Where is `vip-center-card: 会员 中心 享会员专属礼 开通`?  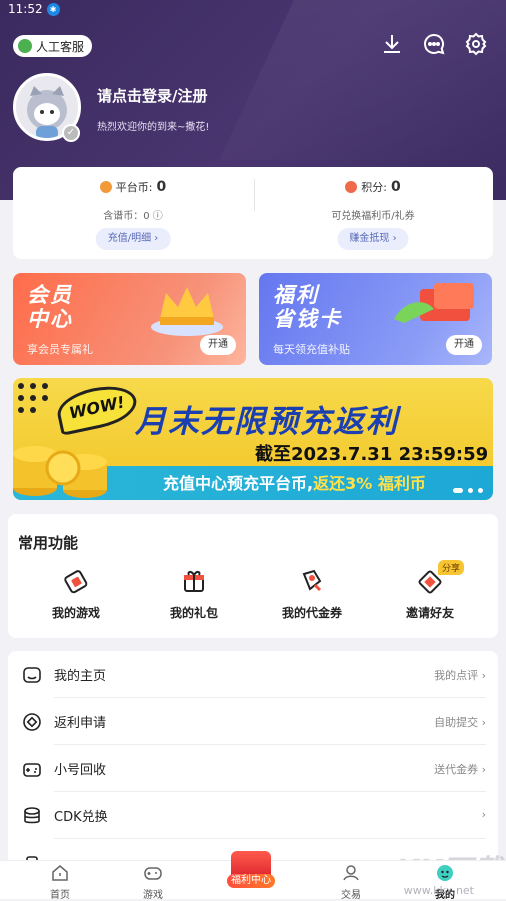 vip-center-card: 会员 中心 享会员专属礼 开通 is located at coordinates (129, 319).